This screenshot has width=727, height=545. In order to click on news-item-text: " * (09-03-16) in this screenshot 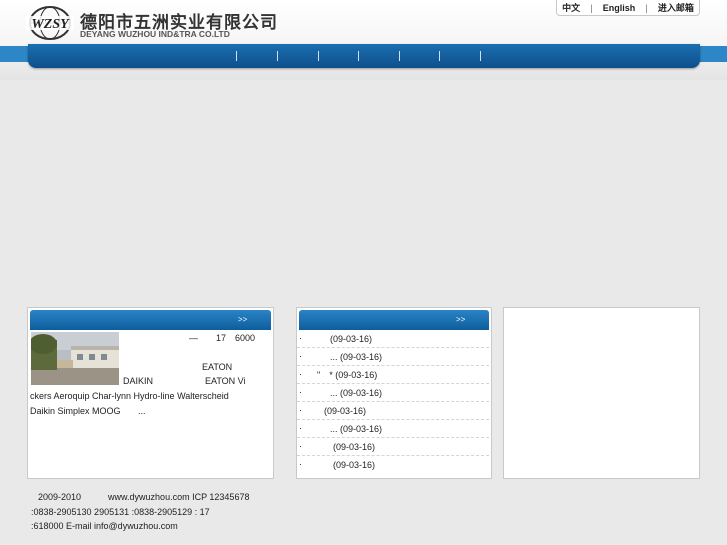, I will do `click(347, 375)`.